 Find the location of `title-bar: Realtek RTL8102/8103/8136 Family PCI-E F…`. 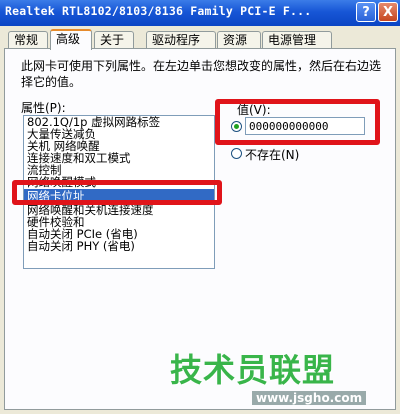

title-bar: Realtek RTL8102/8103/8136 Family PCI-E F… is located at coordinates (200, 13).